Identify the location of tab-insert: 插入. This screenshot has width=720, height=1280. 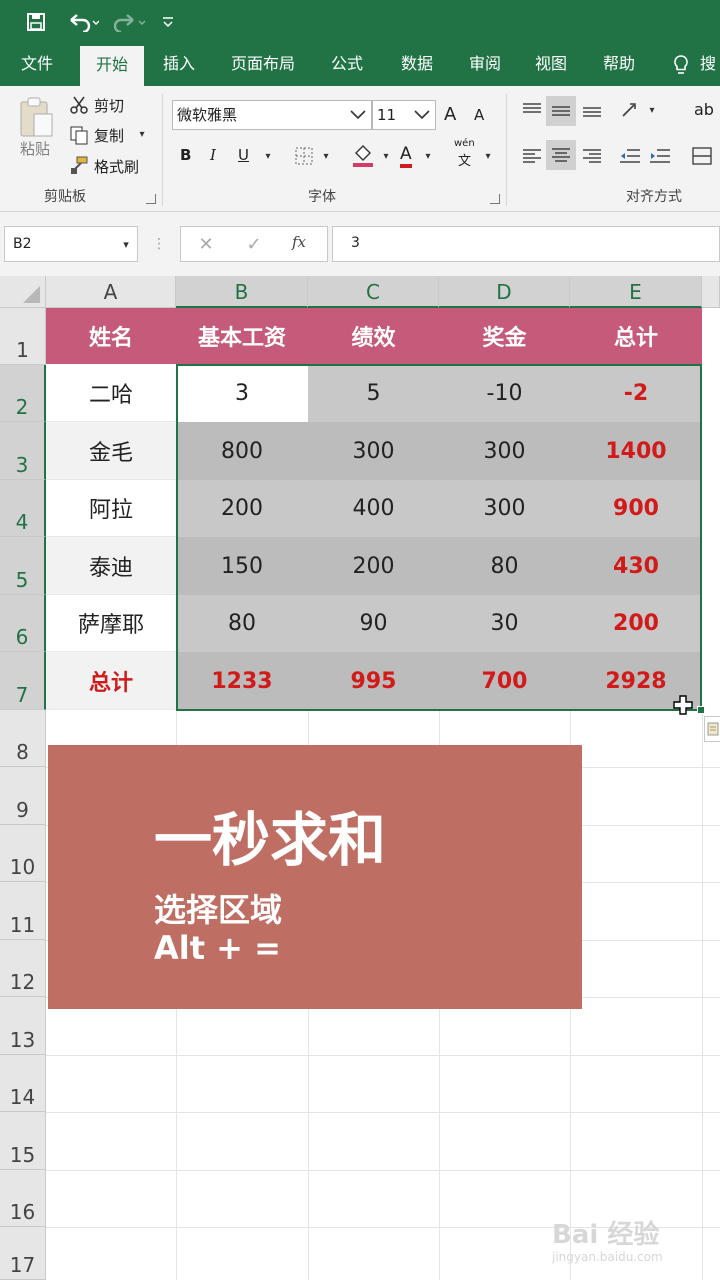
(179, 65).